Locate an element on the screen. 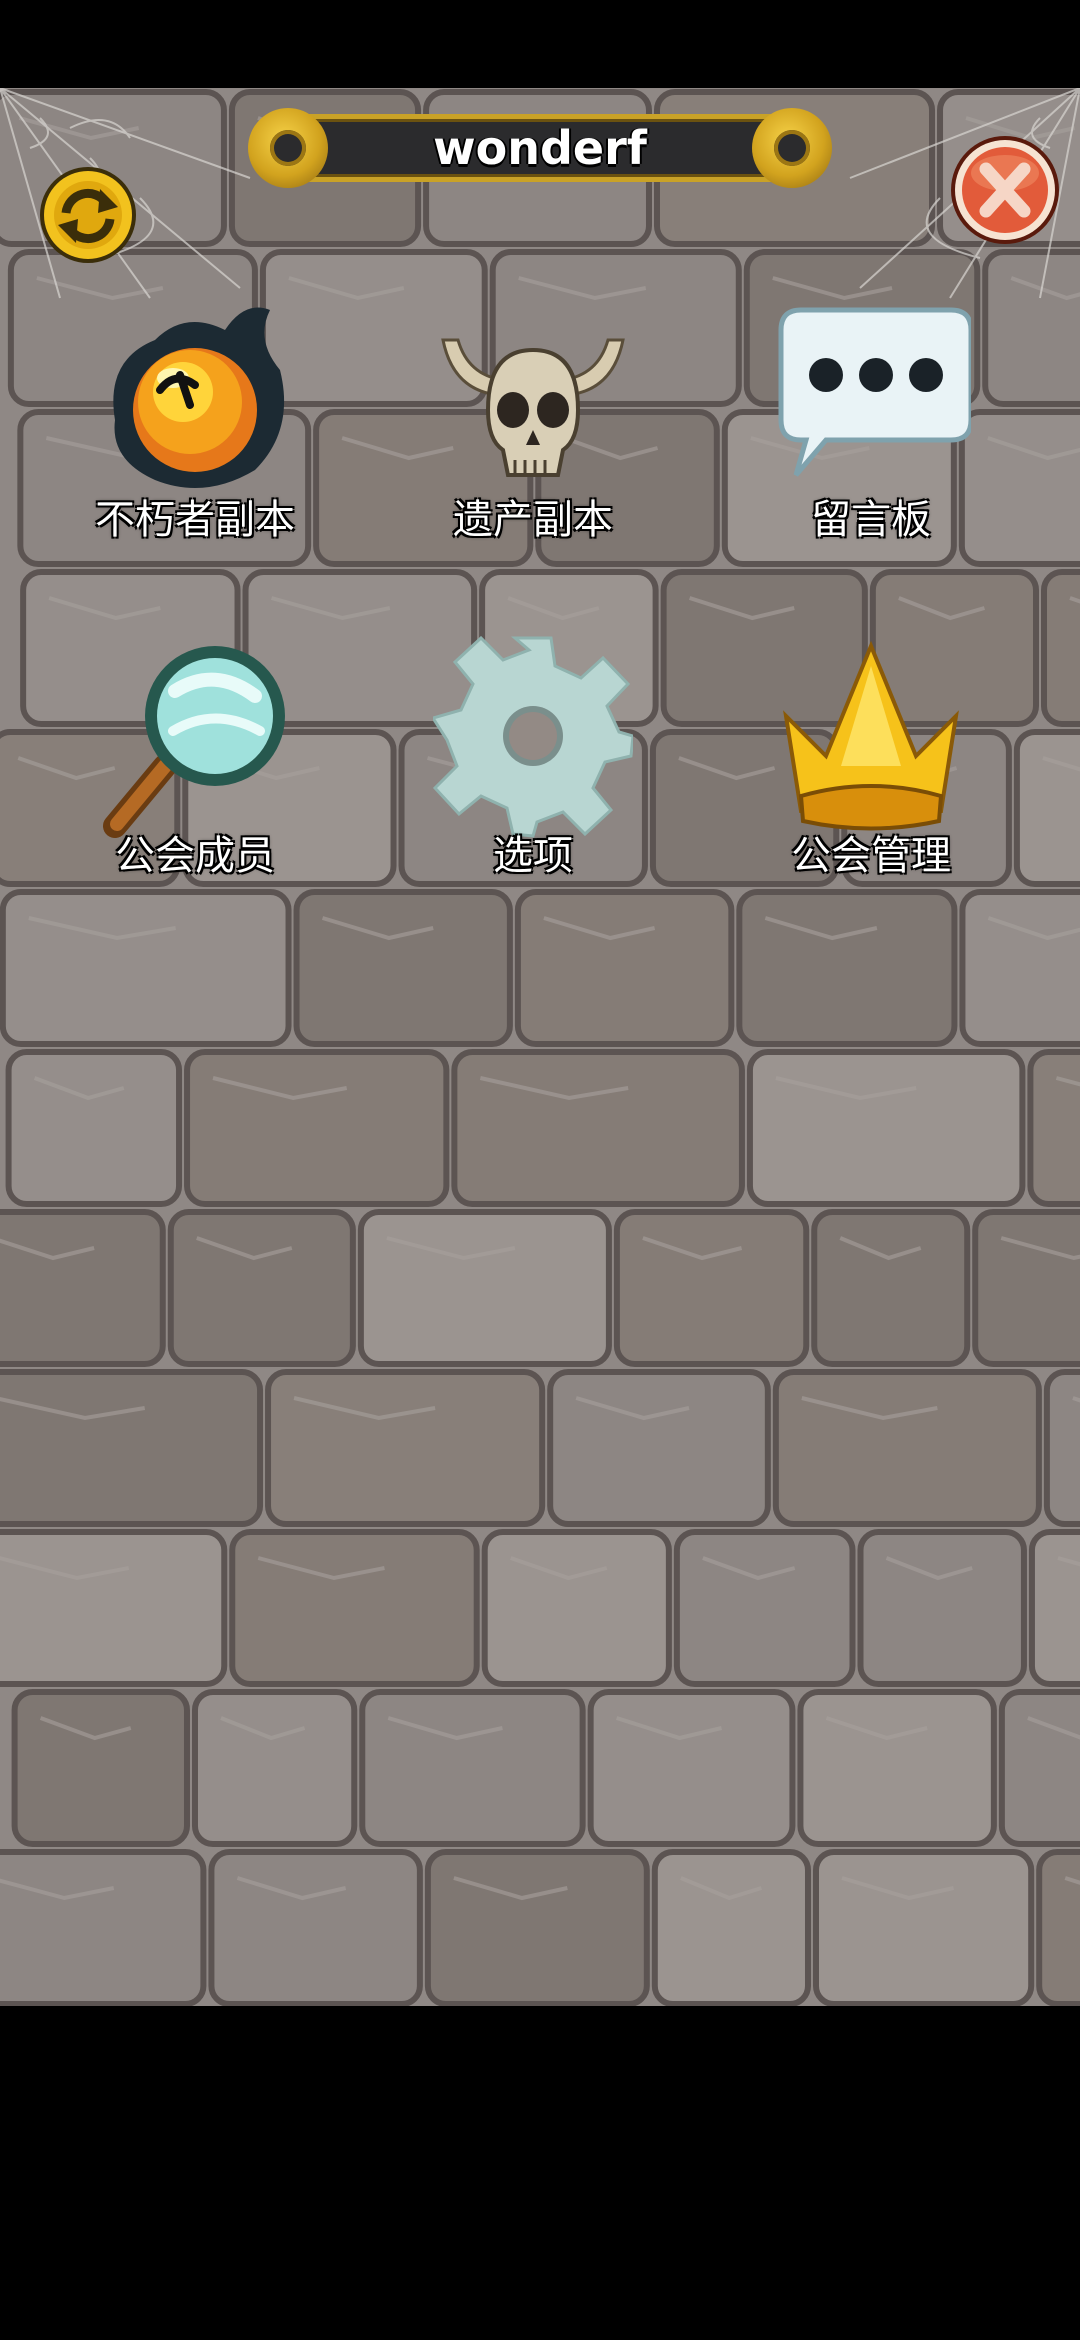 Image resolution: width=1080 pixels, height=2340 pixels. guild-members-label: 公会成员 is located at coordinates (195, 856).